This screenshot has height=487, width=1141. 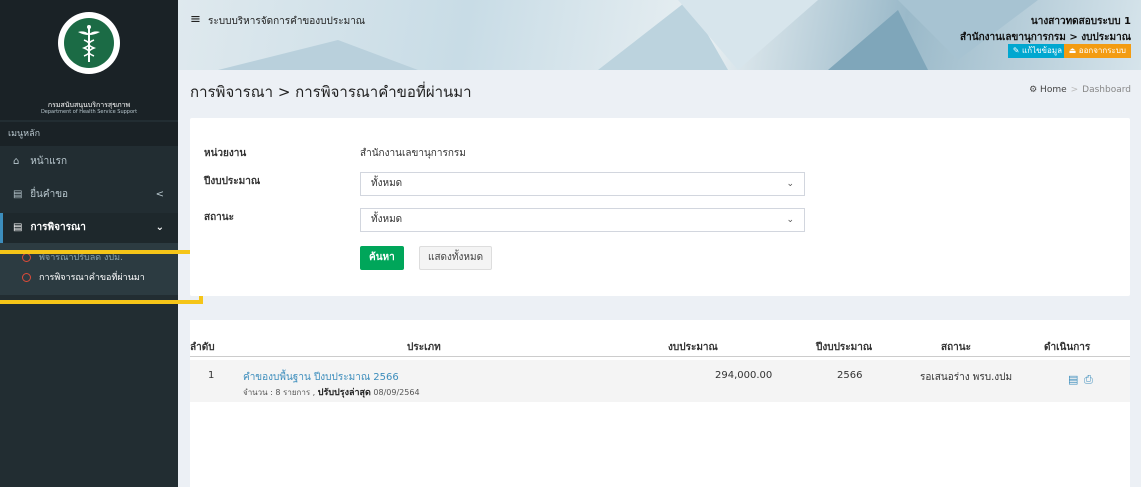 I want to click on sidebar-item-label: ยื่นคำขอ, so click(x=49, y=194).